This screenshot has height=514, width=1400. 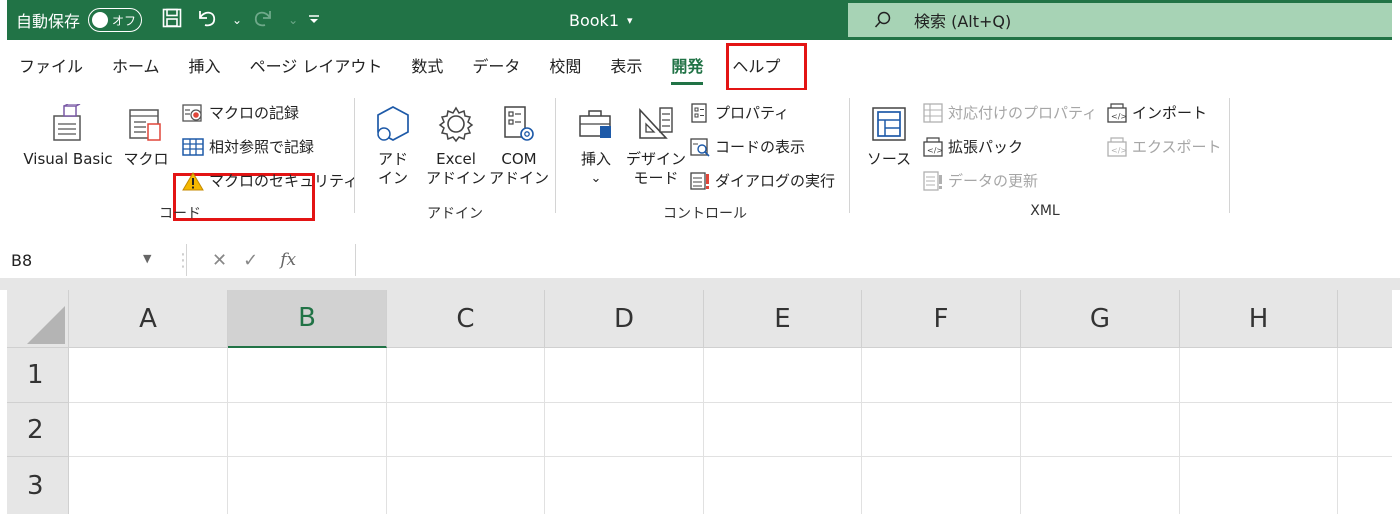 I want to click on column-header-f: F, so click(x=941, y=319).